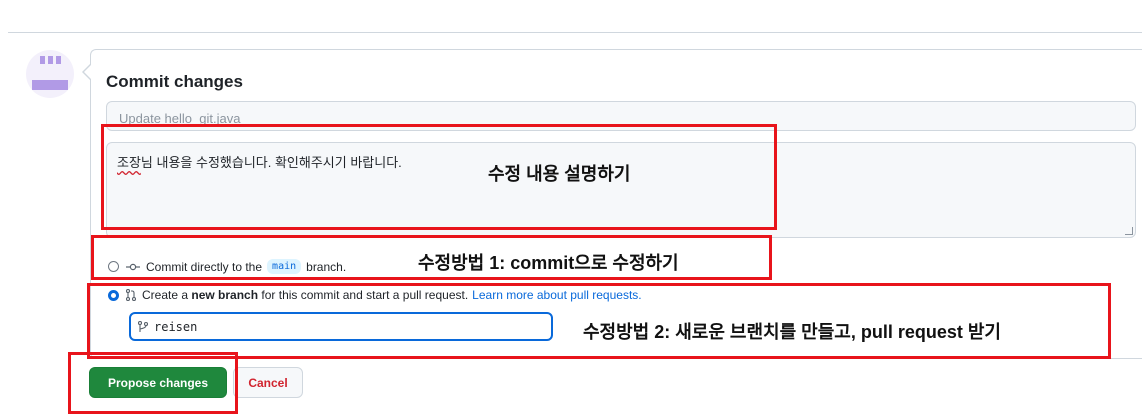 This screenshot has height=414, width=1142. What do you see at coordinates (87, 72) in the screenshot?
I see `panel-caret-fill` at bounding box center [87, 72].